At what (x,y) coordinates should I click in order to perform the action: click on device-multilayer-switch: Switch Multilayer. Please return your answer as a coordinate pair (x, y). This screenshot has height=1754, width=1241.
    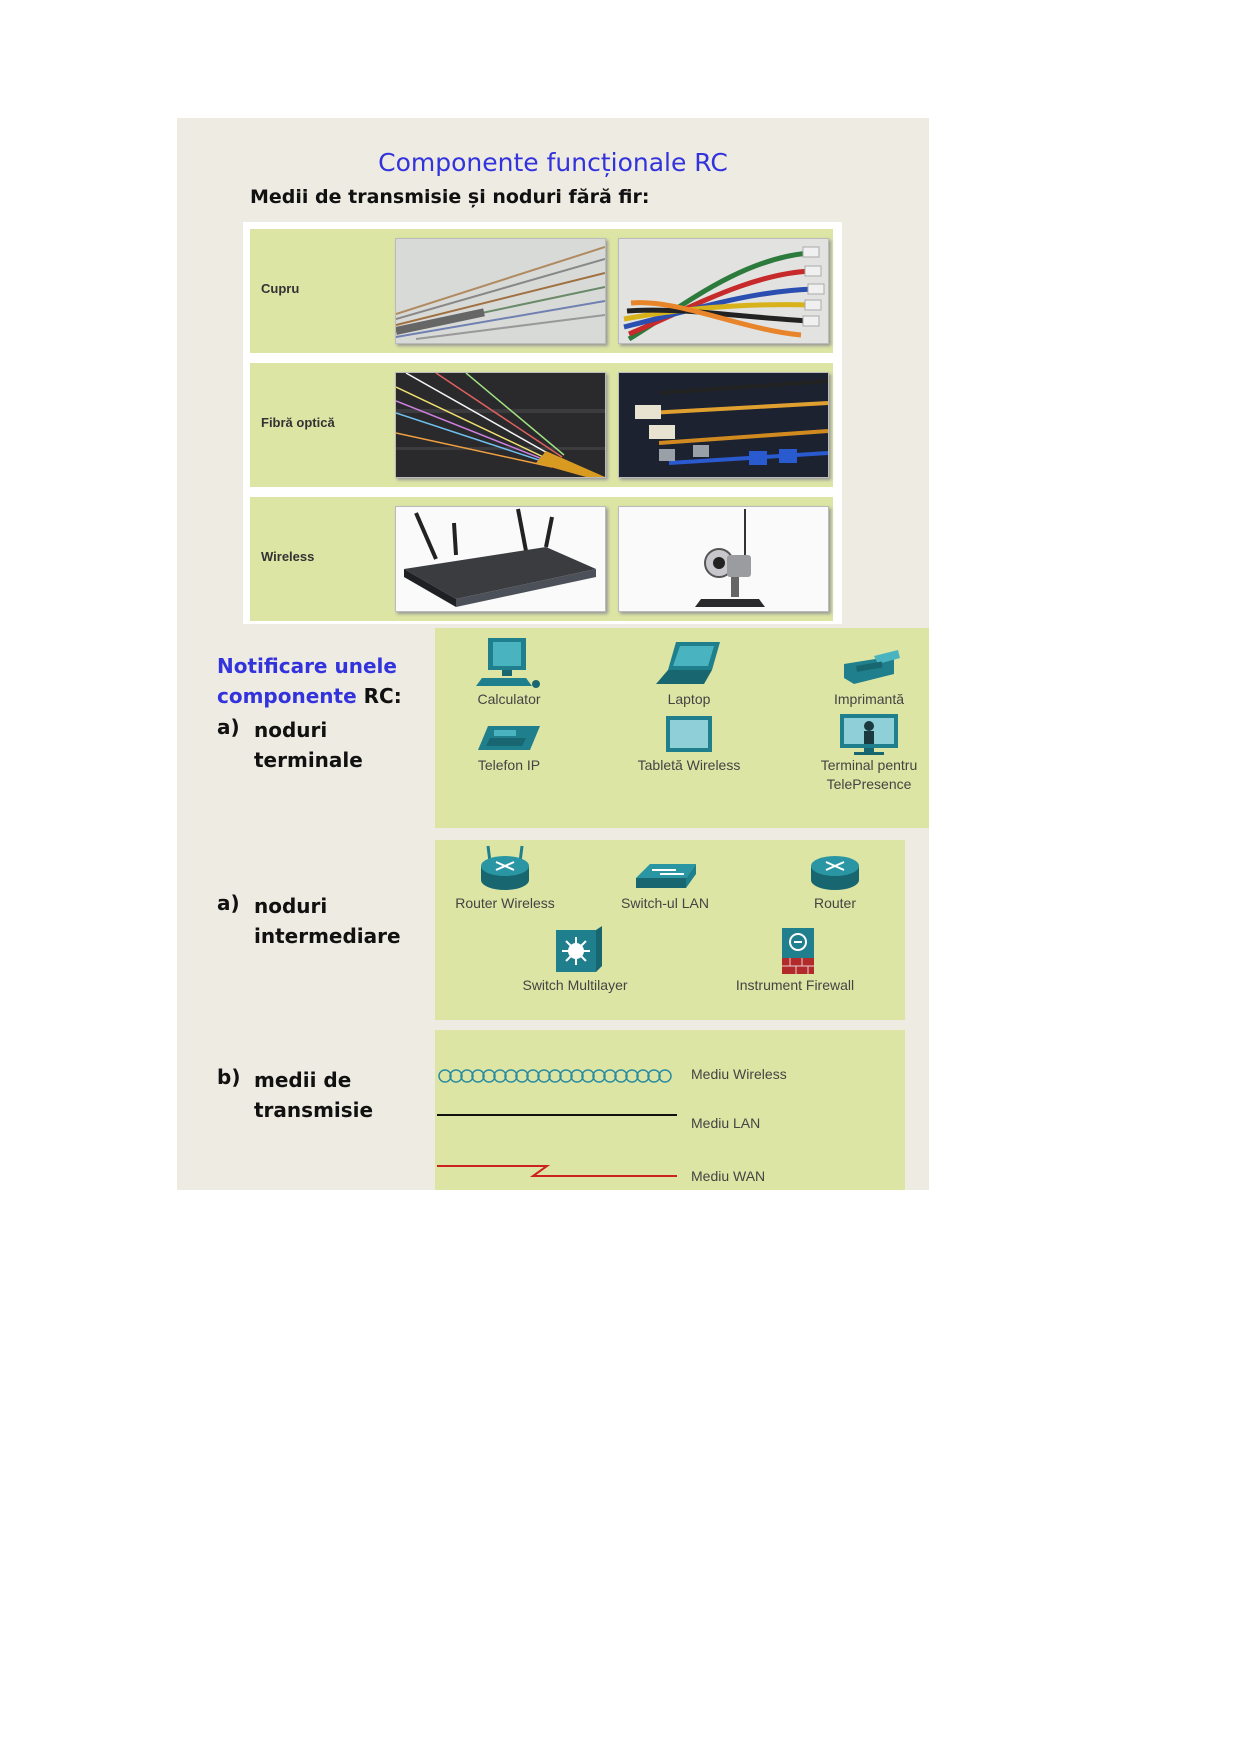
    Looking at the image, I should click on (575, 960).